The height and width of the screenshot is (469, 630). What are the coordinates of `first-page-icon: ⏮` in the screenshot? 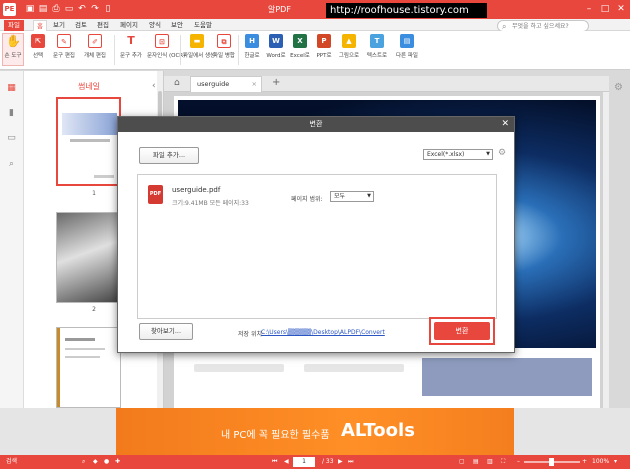 It's located at (274, 462).